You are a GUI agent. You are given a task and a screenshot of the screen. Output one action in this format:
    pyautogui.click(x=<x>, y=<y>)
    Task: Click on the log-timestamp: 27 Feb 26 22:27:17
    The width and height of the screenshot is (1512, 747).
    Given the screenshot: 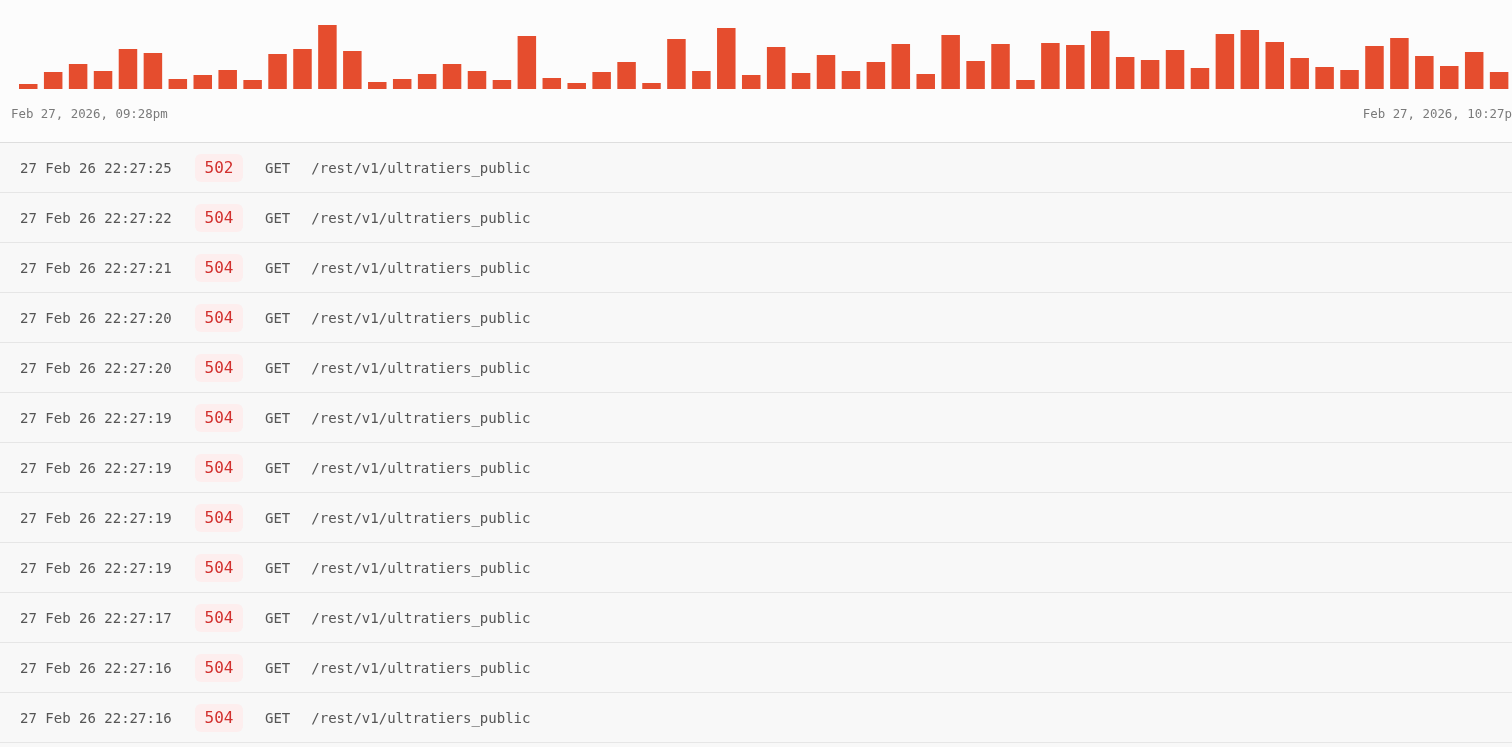 What is the action you would take?
    pyautogui.click(x=96, y=617)
    